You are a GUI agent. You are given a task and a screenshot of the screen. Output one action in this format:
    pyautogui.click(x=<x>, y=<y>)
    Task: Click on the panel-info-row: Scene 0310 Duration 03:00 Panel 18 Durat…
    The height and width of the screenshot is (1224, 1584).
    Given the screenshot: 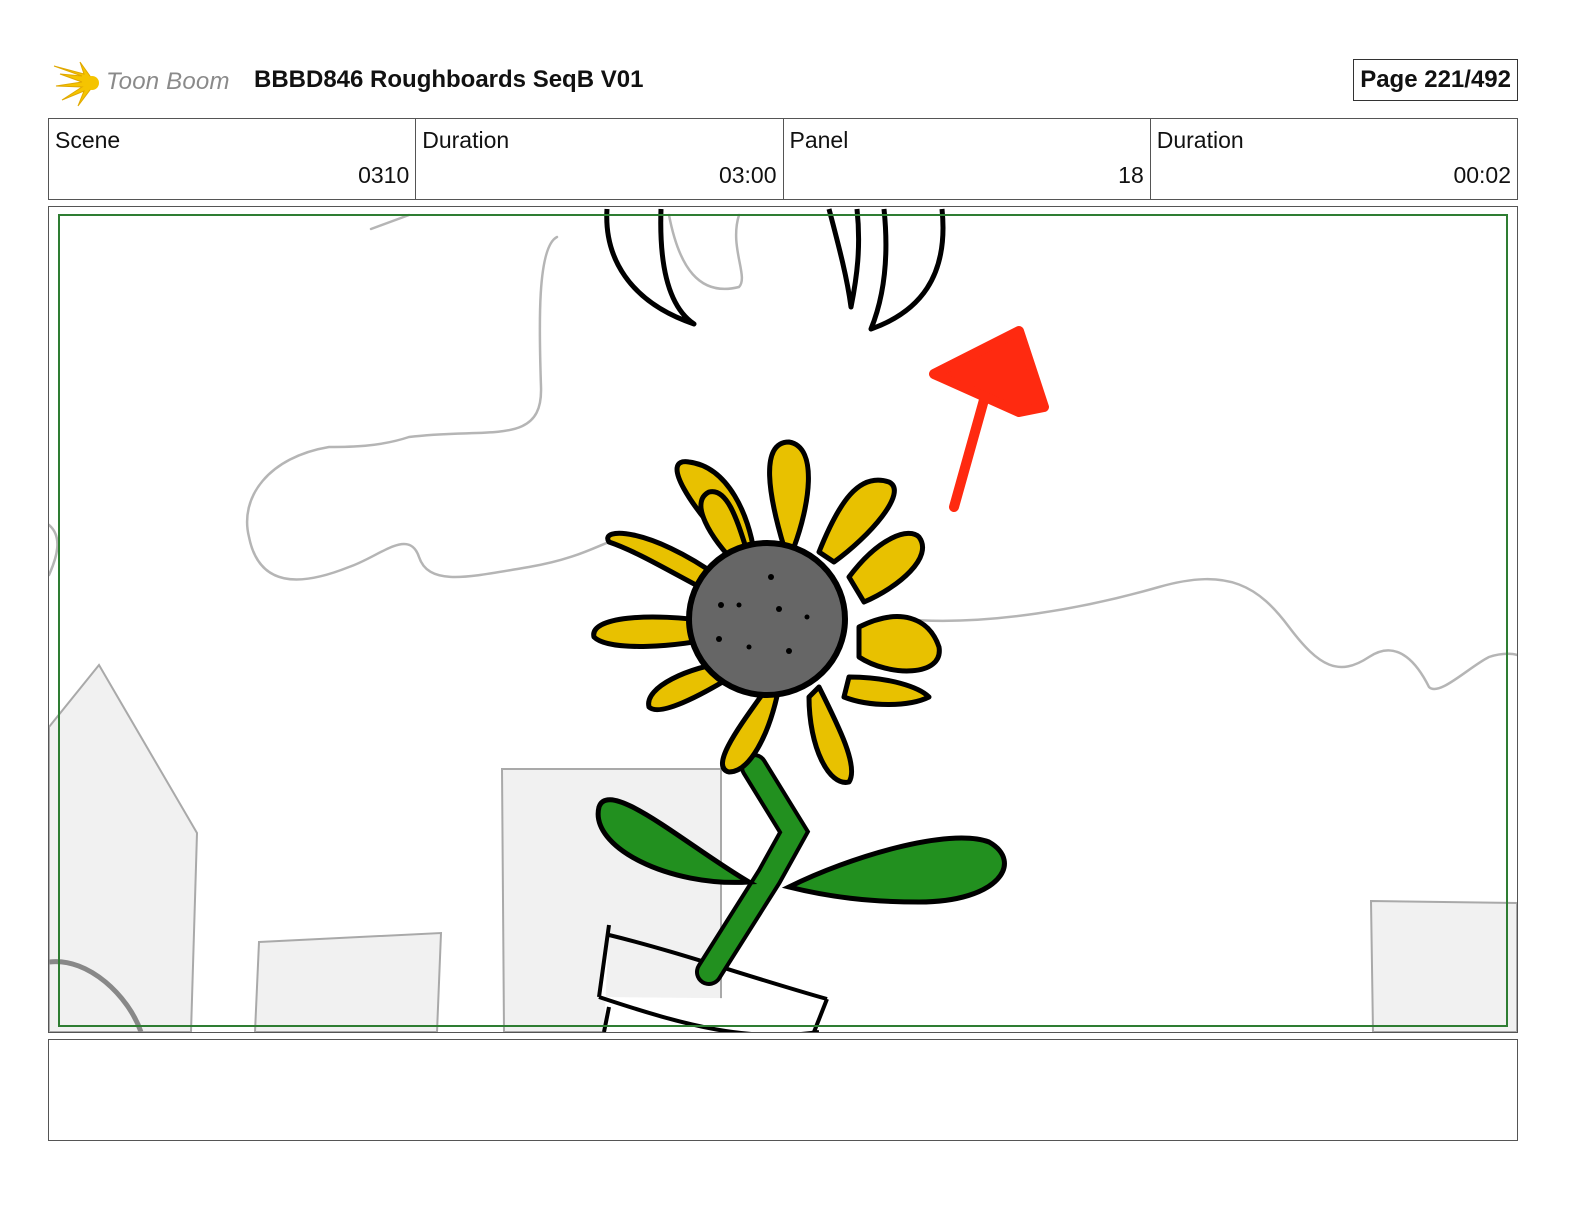 What is the action you would take?
    pyautogui.click(x=783, y=159)
    